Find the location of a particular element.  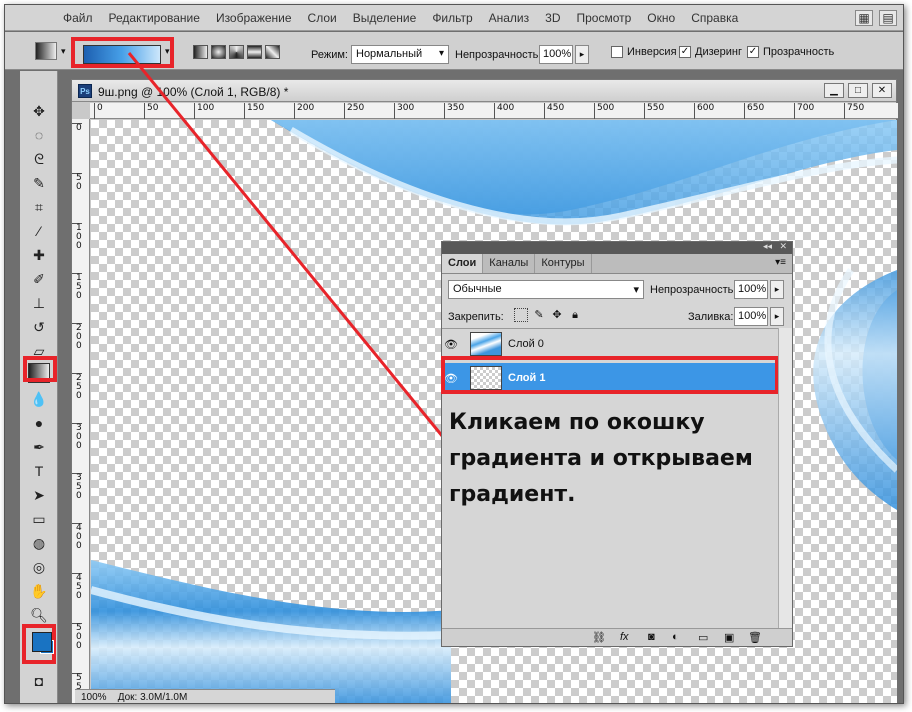

opacity-label: Непрозрачность: is located at coordinates (498, 55).